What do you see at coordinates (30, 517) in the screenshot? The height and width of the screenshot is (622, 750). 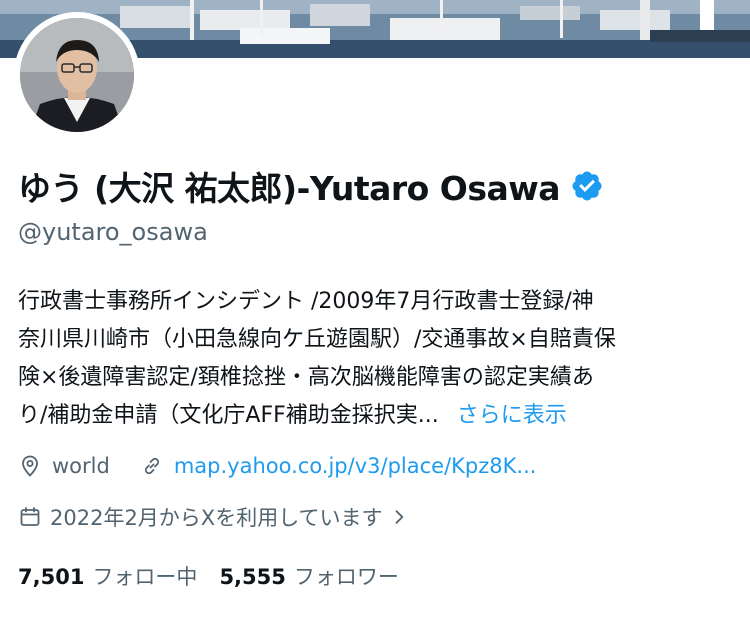 I see `calendar-icon` at bounding box center [30, 517].